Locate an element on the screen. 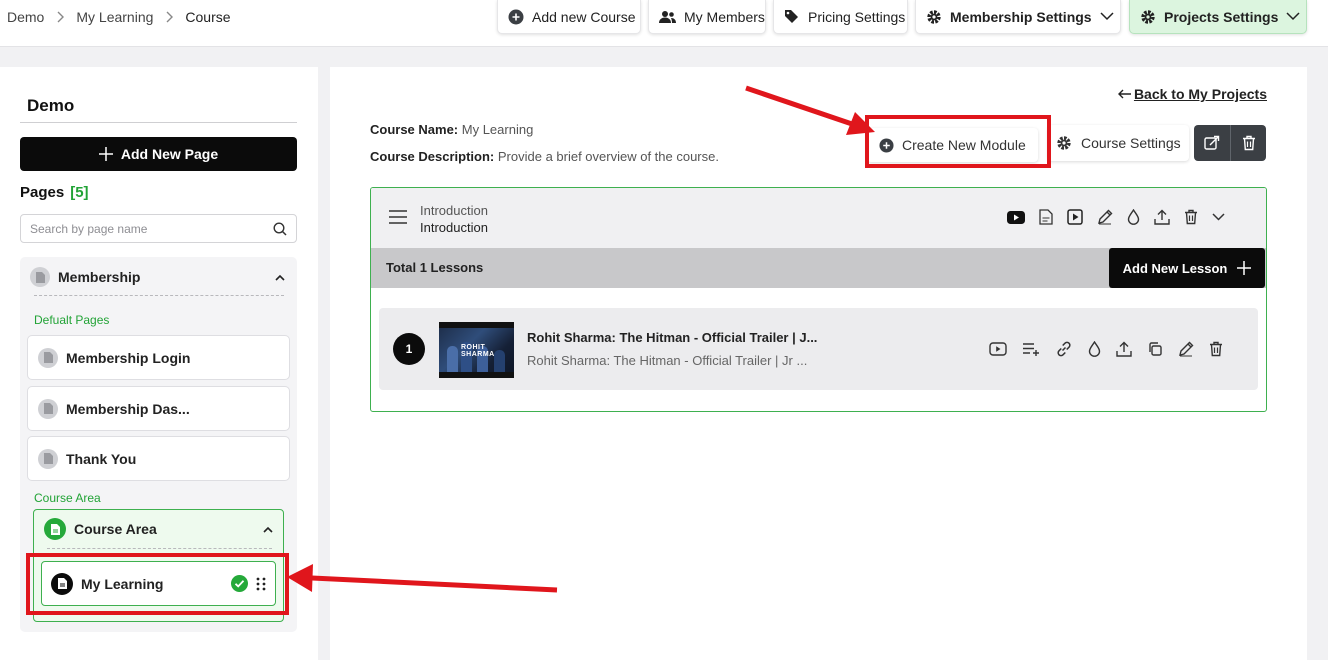 This screenshot has height=660, width=1328. youtube-icon is located at coordinates (1016, 217).